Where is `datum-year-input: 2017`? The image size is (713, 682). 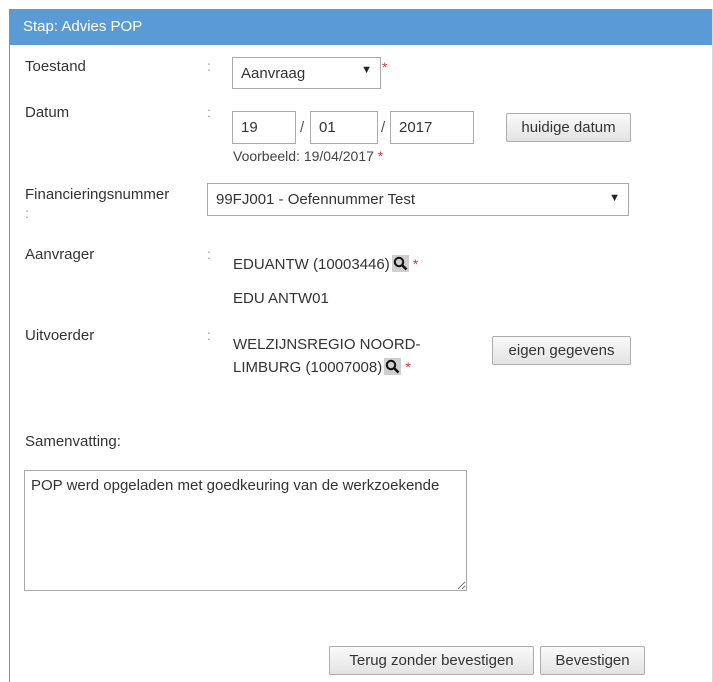 datum-year-input: 2017 is located at coordinates (432, 127).